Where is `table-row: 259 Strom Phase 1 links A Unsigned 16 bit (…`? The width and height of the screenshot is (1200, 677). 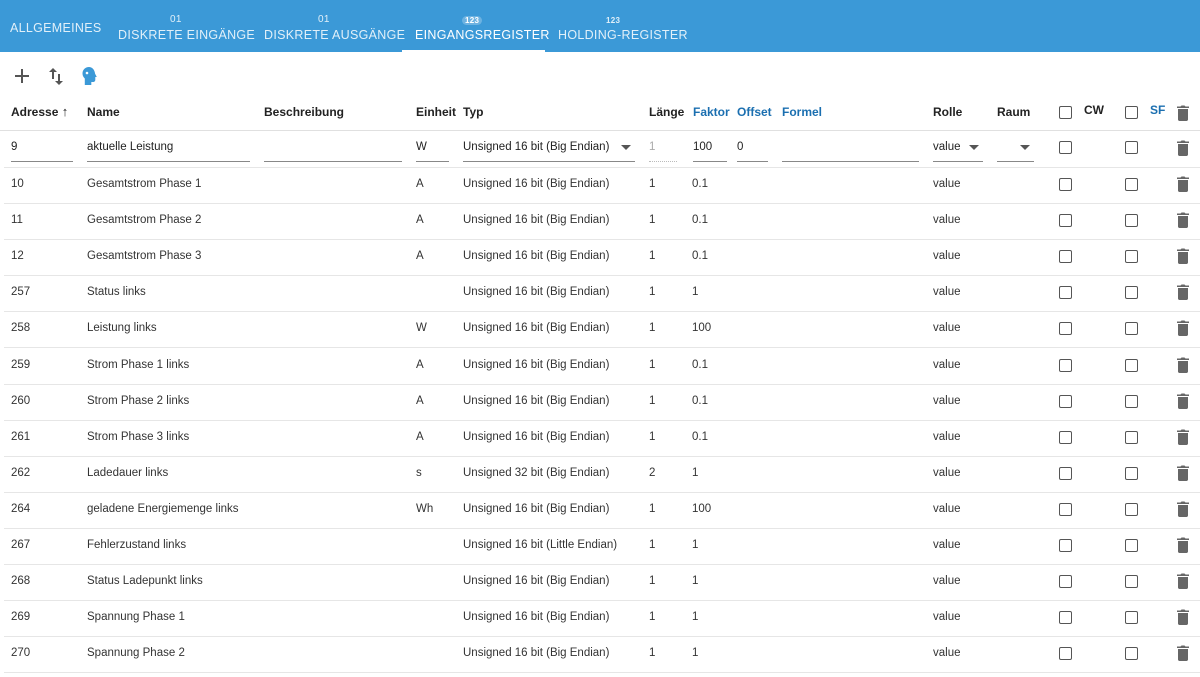 table-row: 259 Strom Phase 1 links A Unsigned 16 bit (… is located at coordinates (602, 366).